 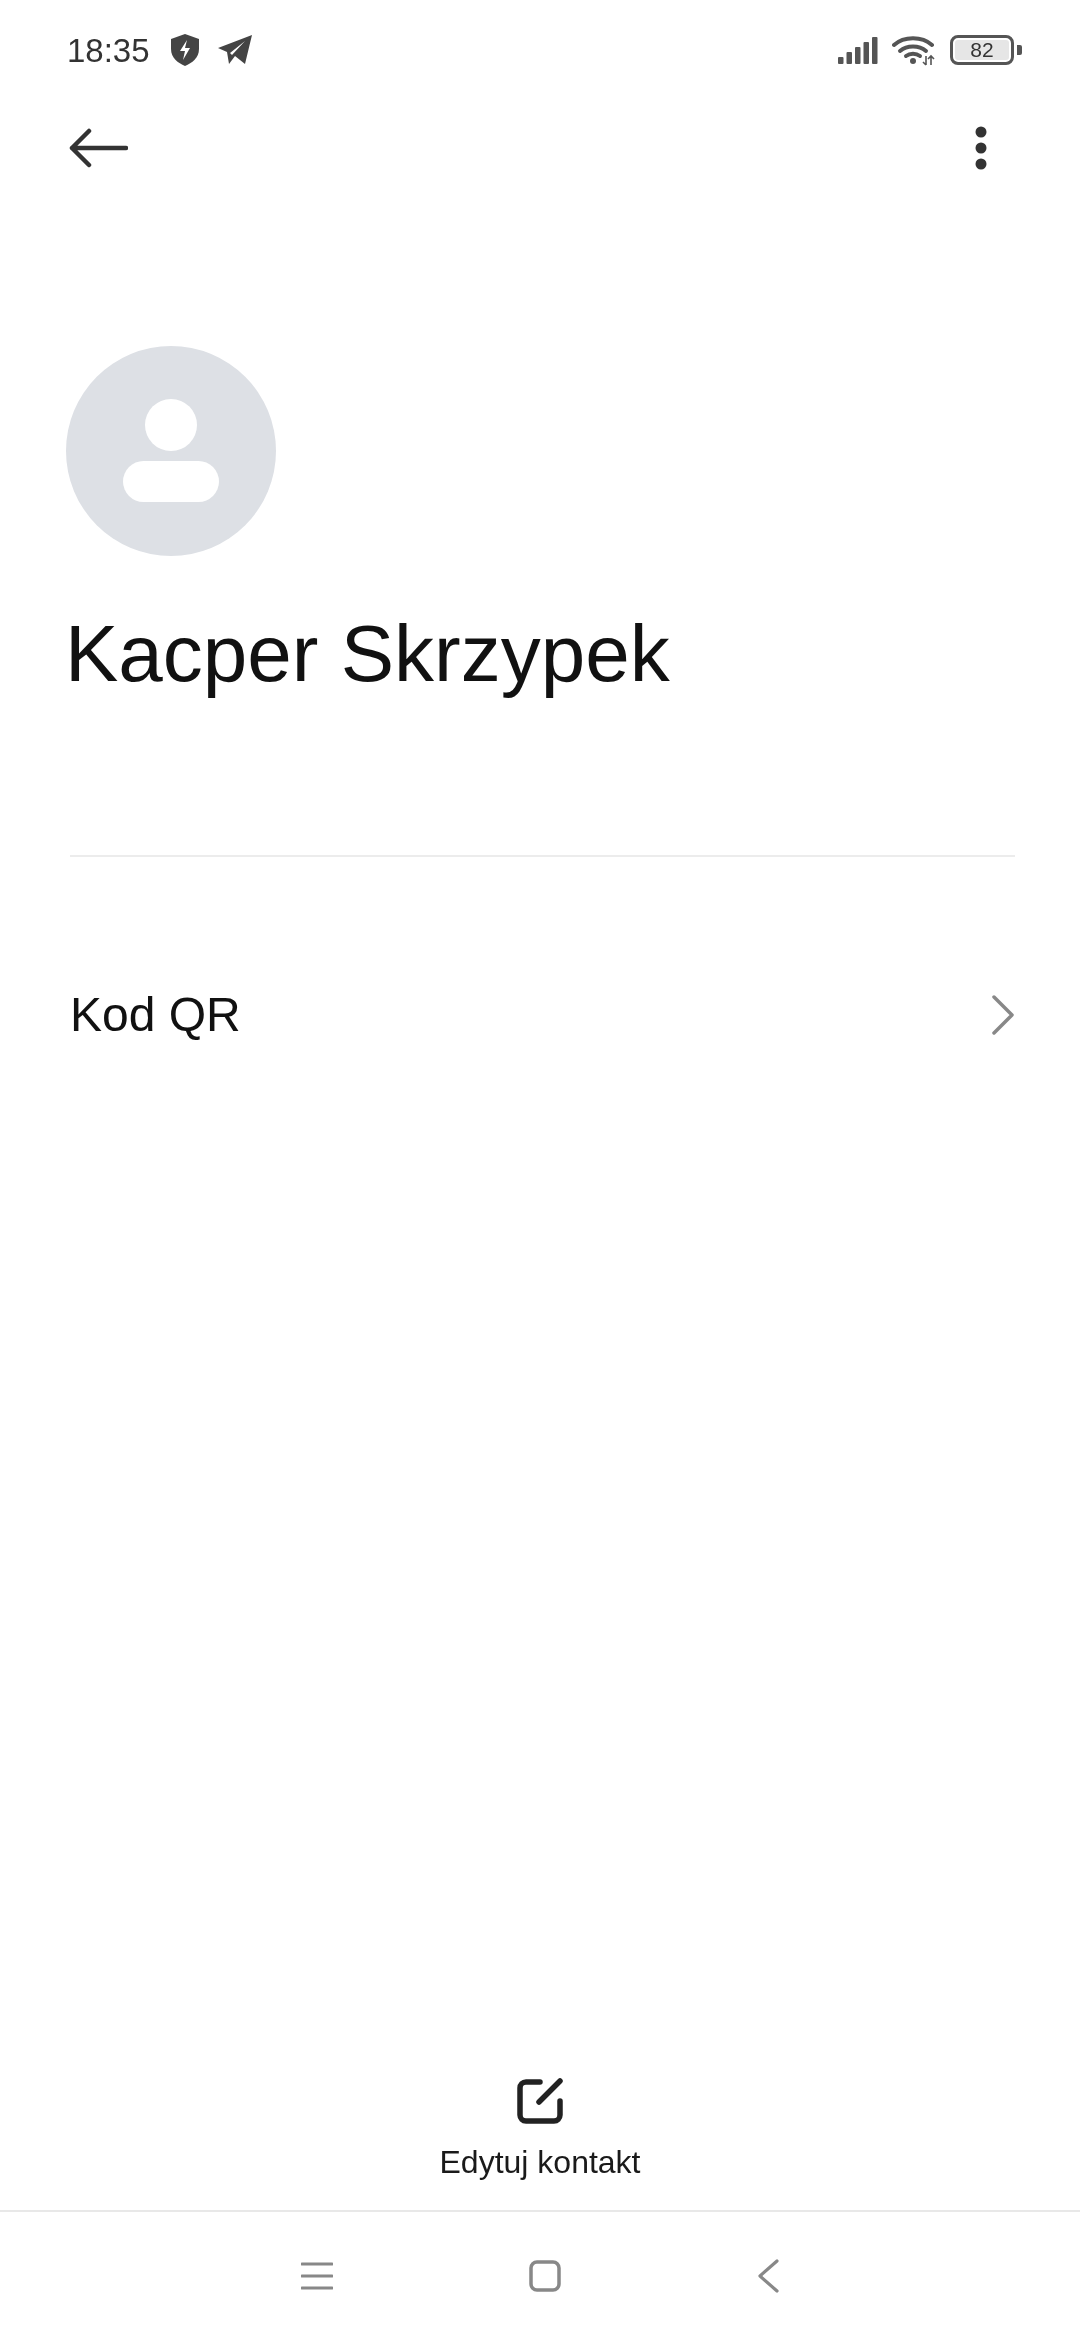 I want to click on signal-icon, so click(x=858, y=50).